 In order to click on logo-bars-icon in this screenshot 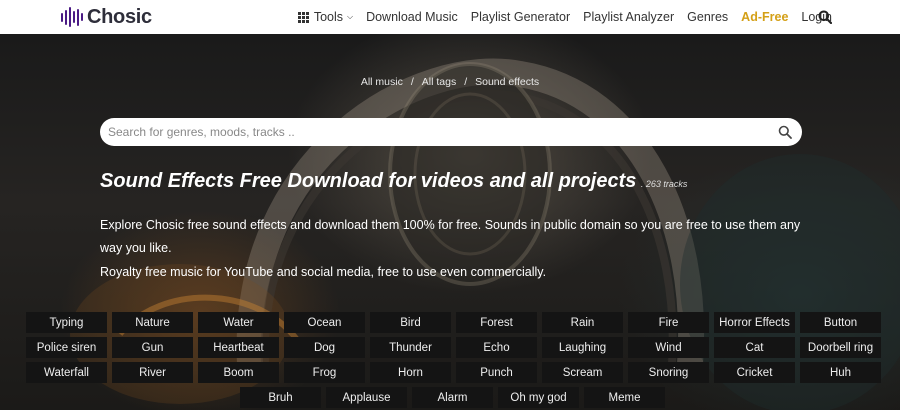, I will do `click(72, 17)`.